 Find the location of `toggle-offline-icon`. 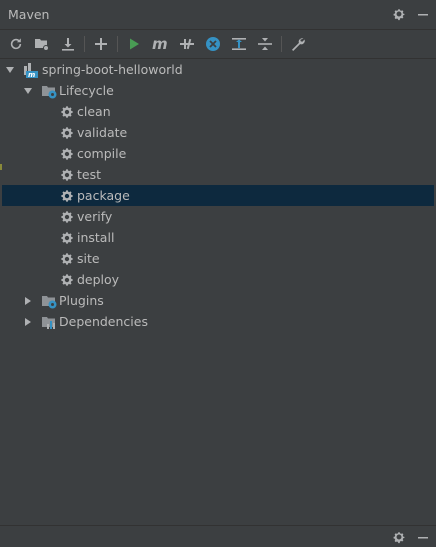

toggle-offline-icon is located at coordinates (187, 44).